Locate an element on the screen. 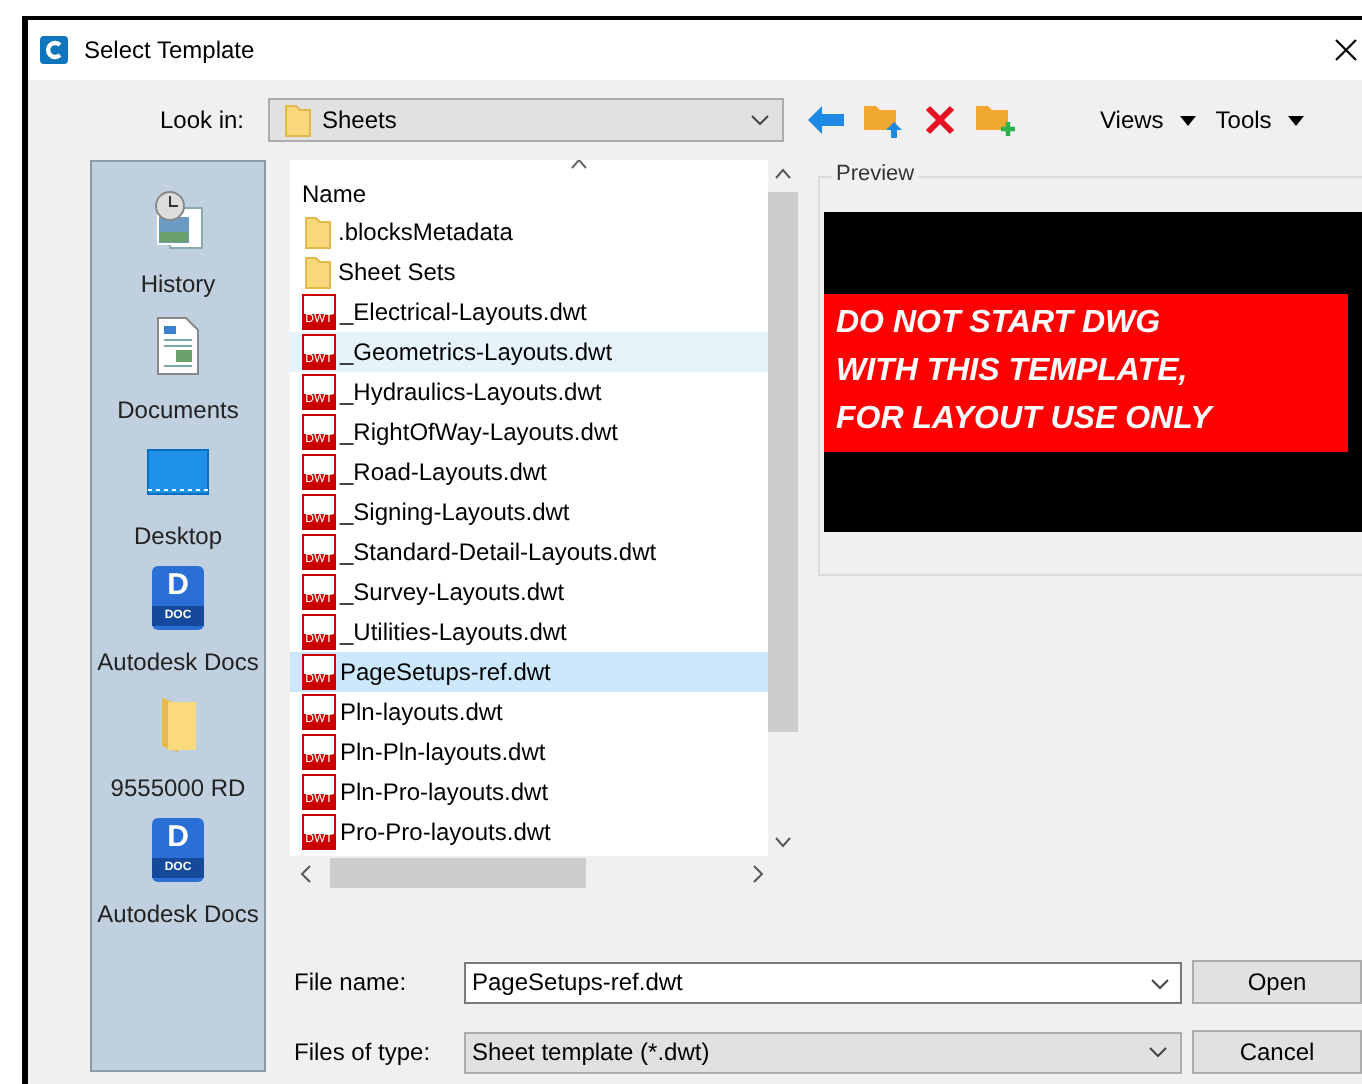 Image resolution: width=1362 pixels, height=1084 pixels. warning-text: WITH THIS TEMPLATE, is located at coordinates (1013, 372).